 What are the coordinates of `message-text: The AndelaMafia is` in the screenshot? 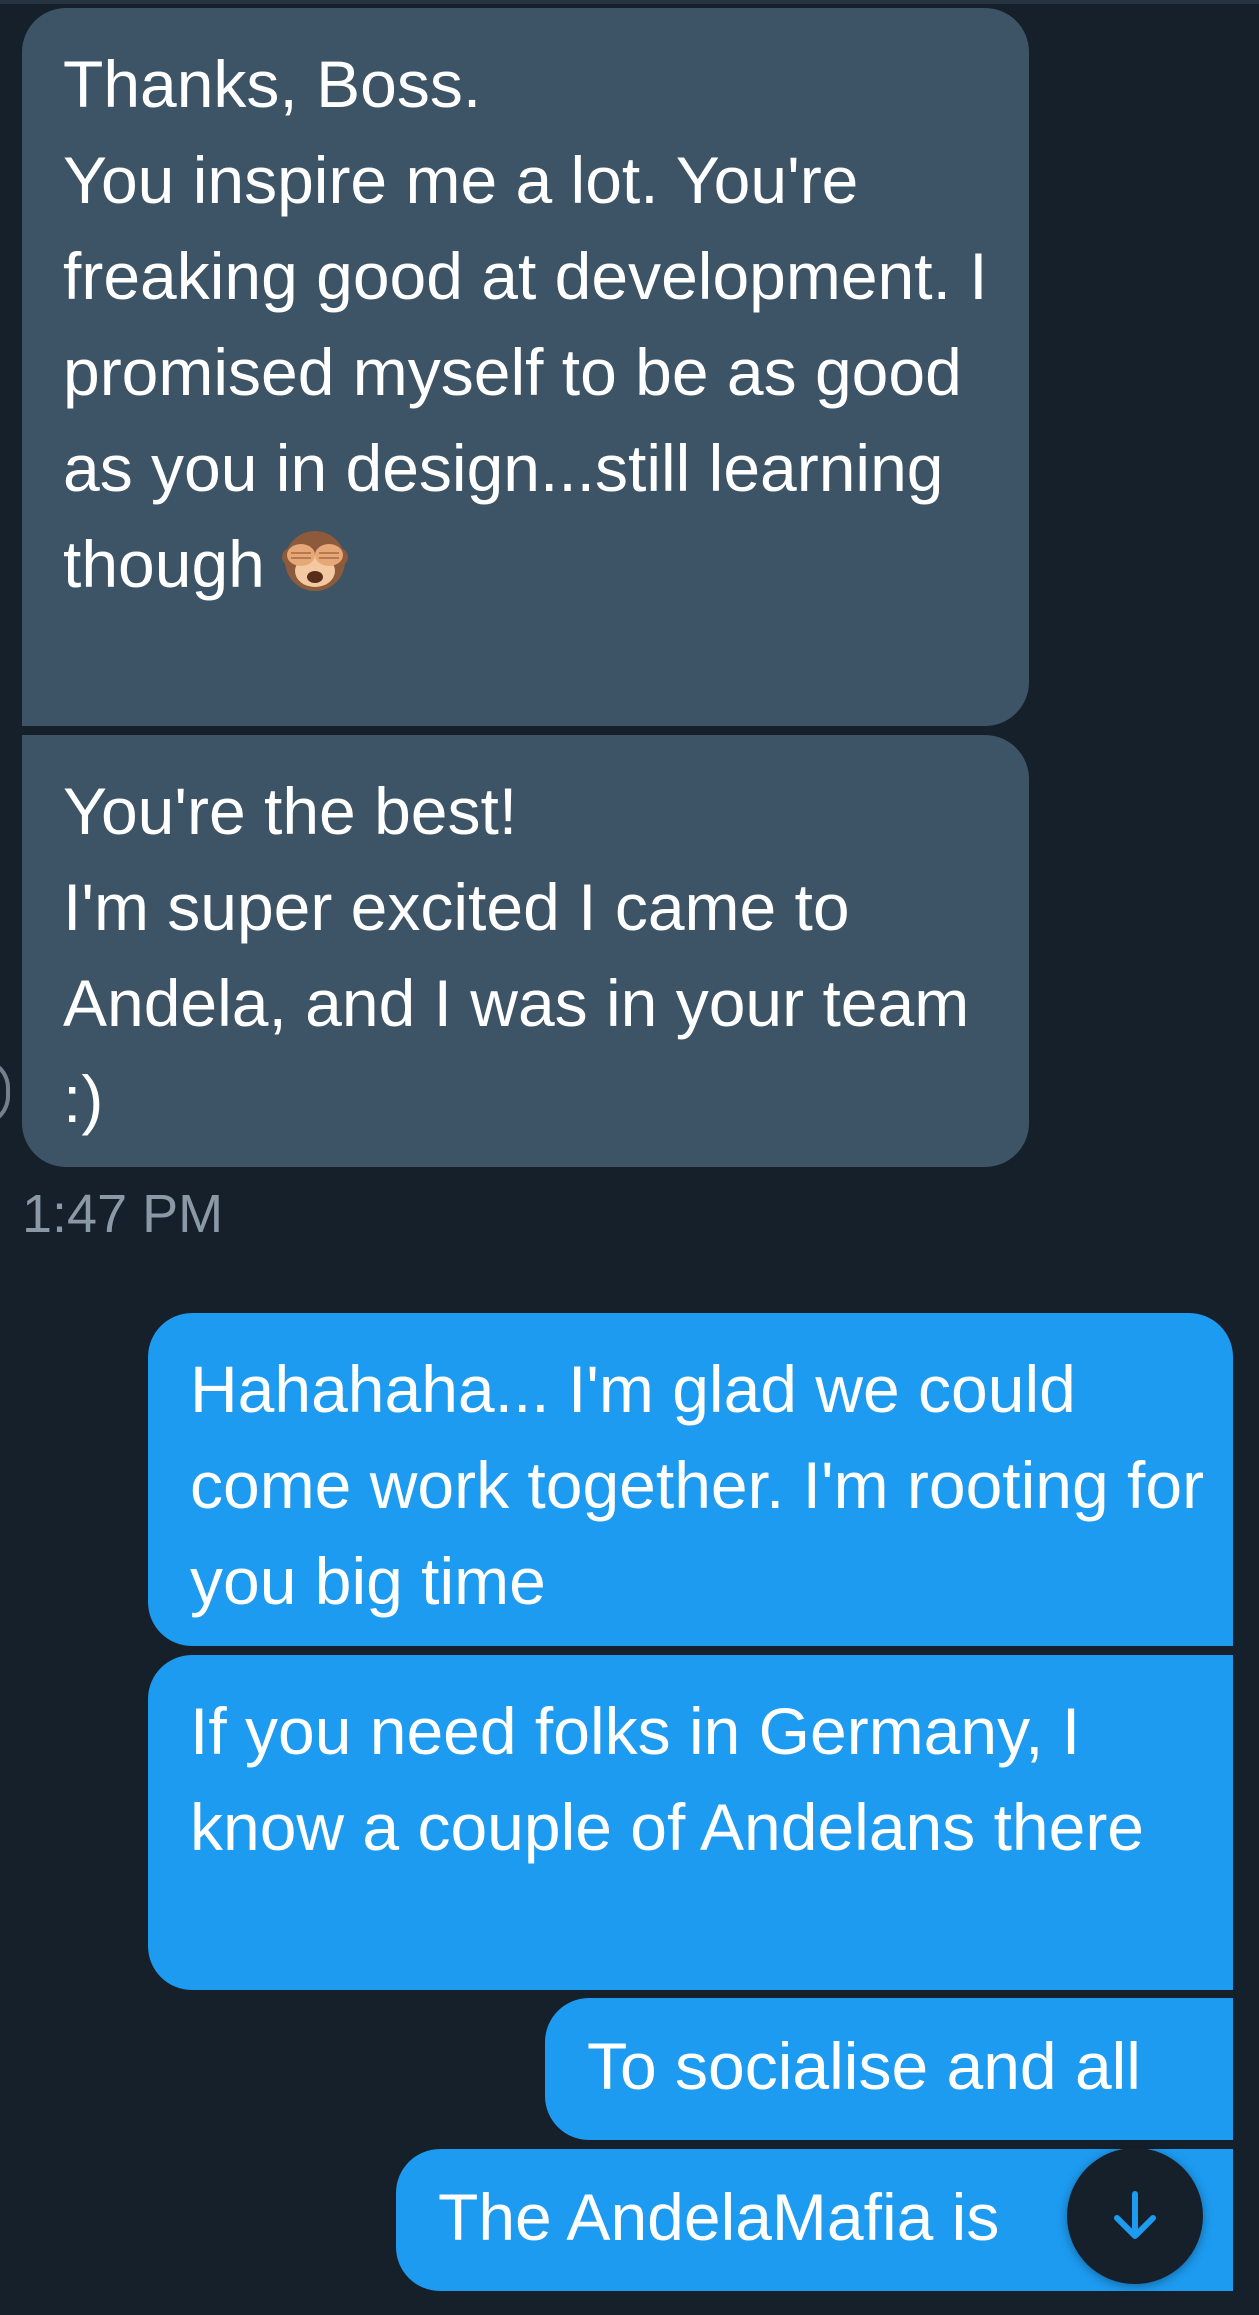 It's located at (719, 2217).